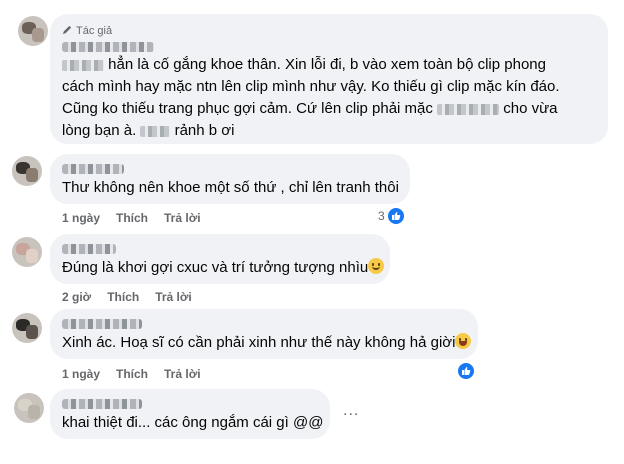 The image size is (624, 464). Describe the element at coordinates (193, 422) in the screenshot. I see `comment-text: khai thiệt đi... các ông ngắm cái gì @@` at that location.